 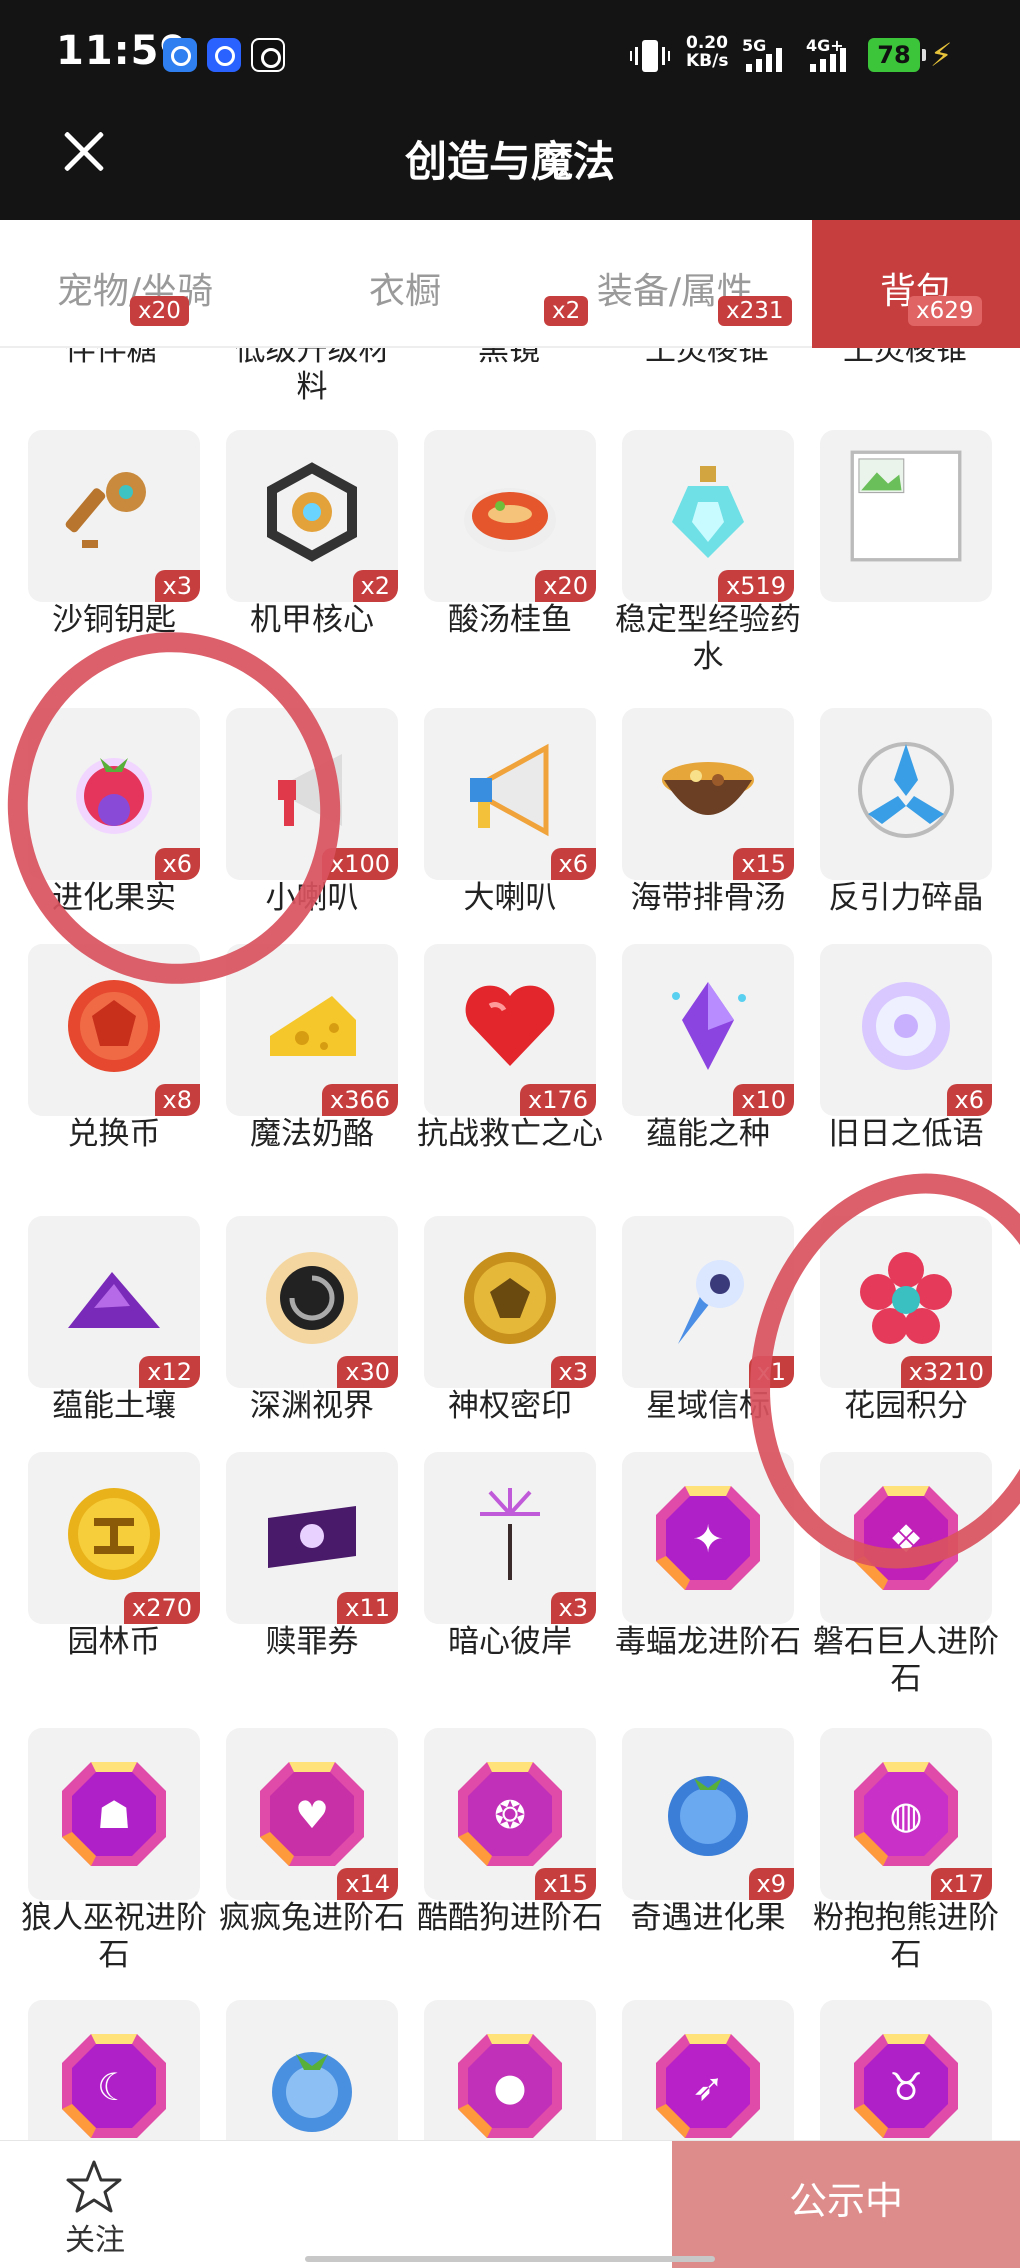 What do you see at coordinates (708, 1406) in the screenshot?
I see `item-name: 星域信标` at bounding box center [708, 1406].